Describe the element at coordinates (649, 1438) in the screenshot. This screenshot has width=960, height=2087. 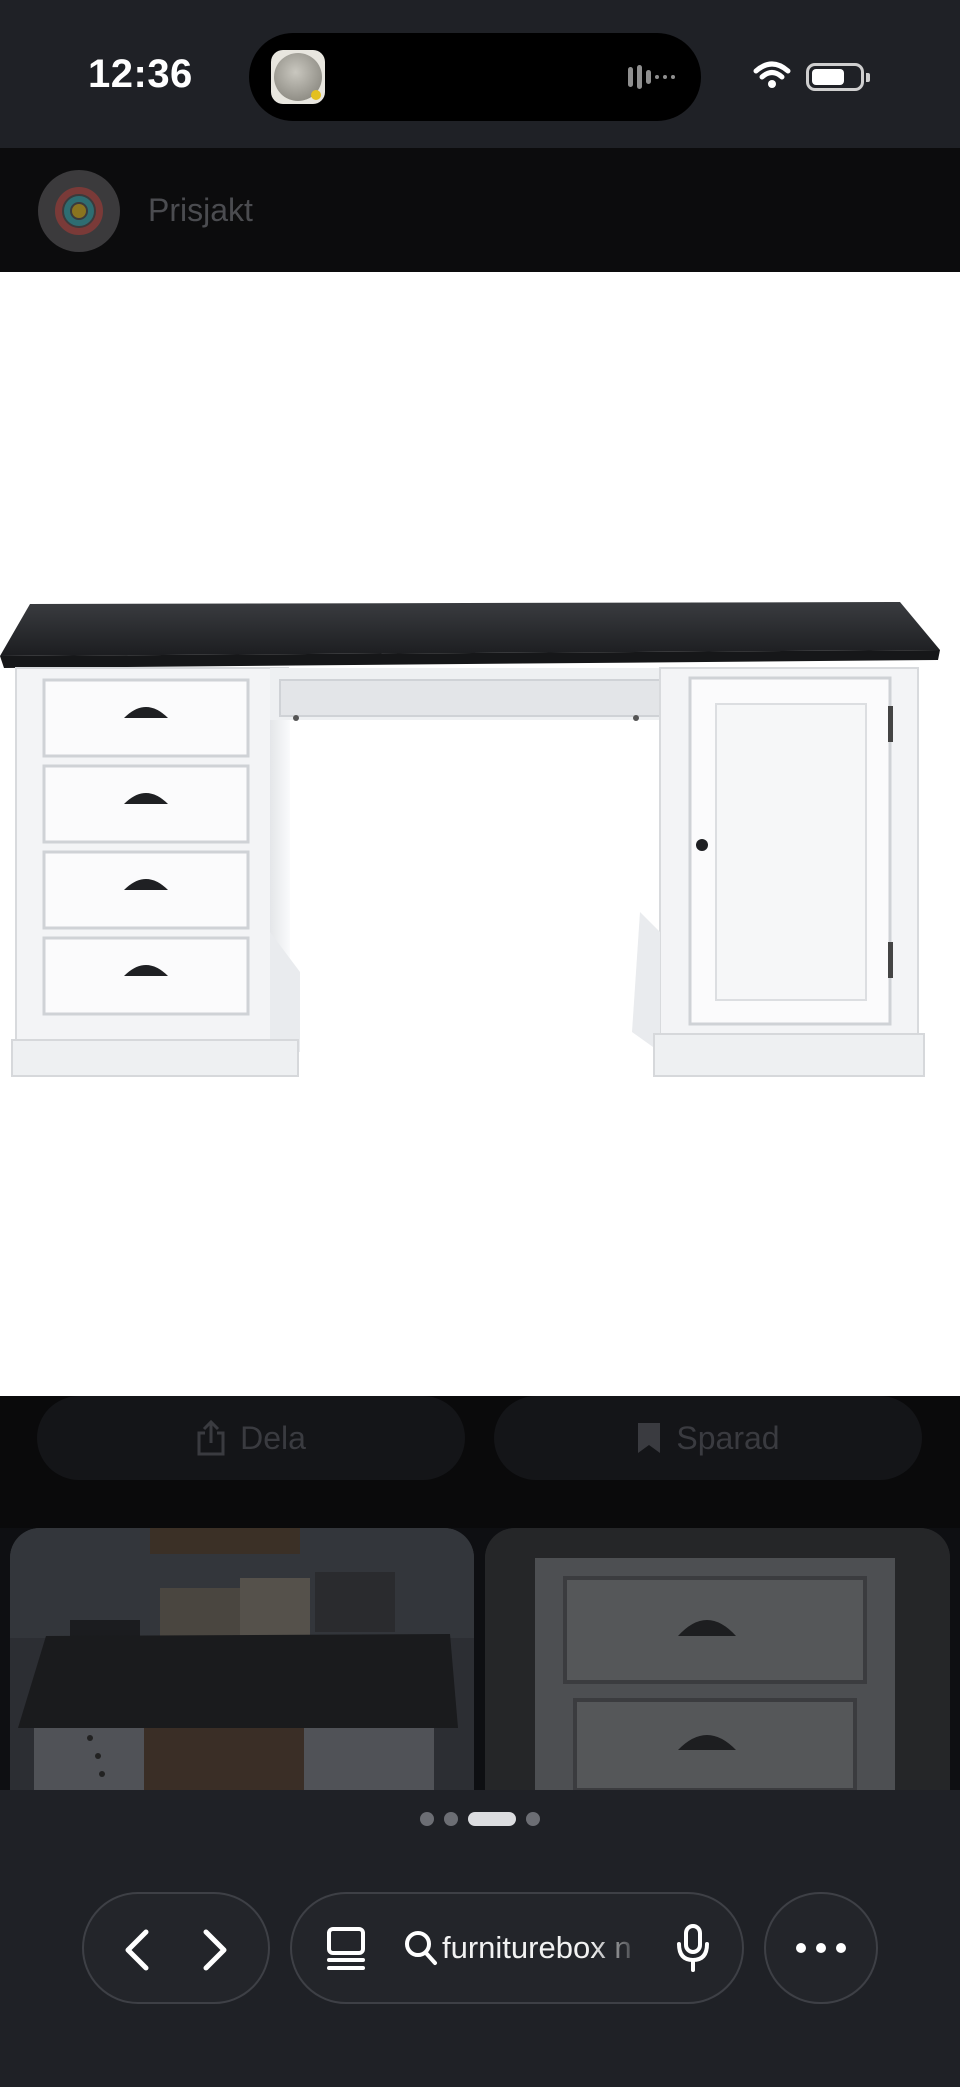
I see `bookmark-icon` at that location.